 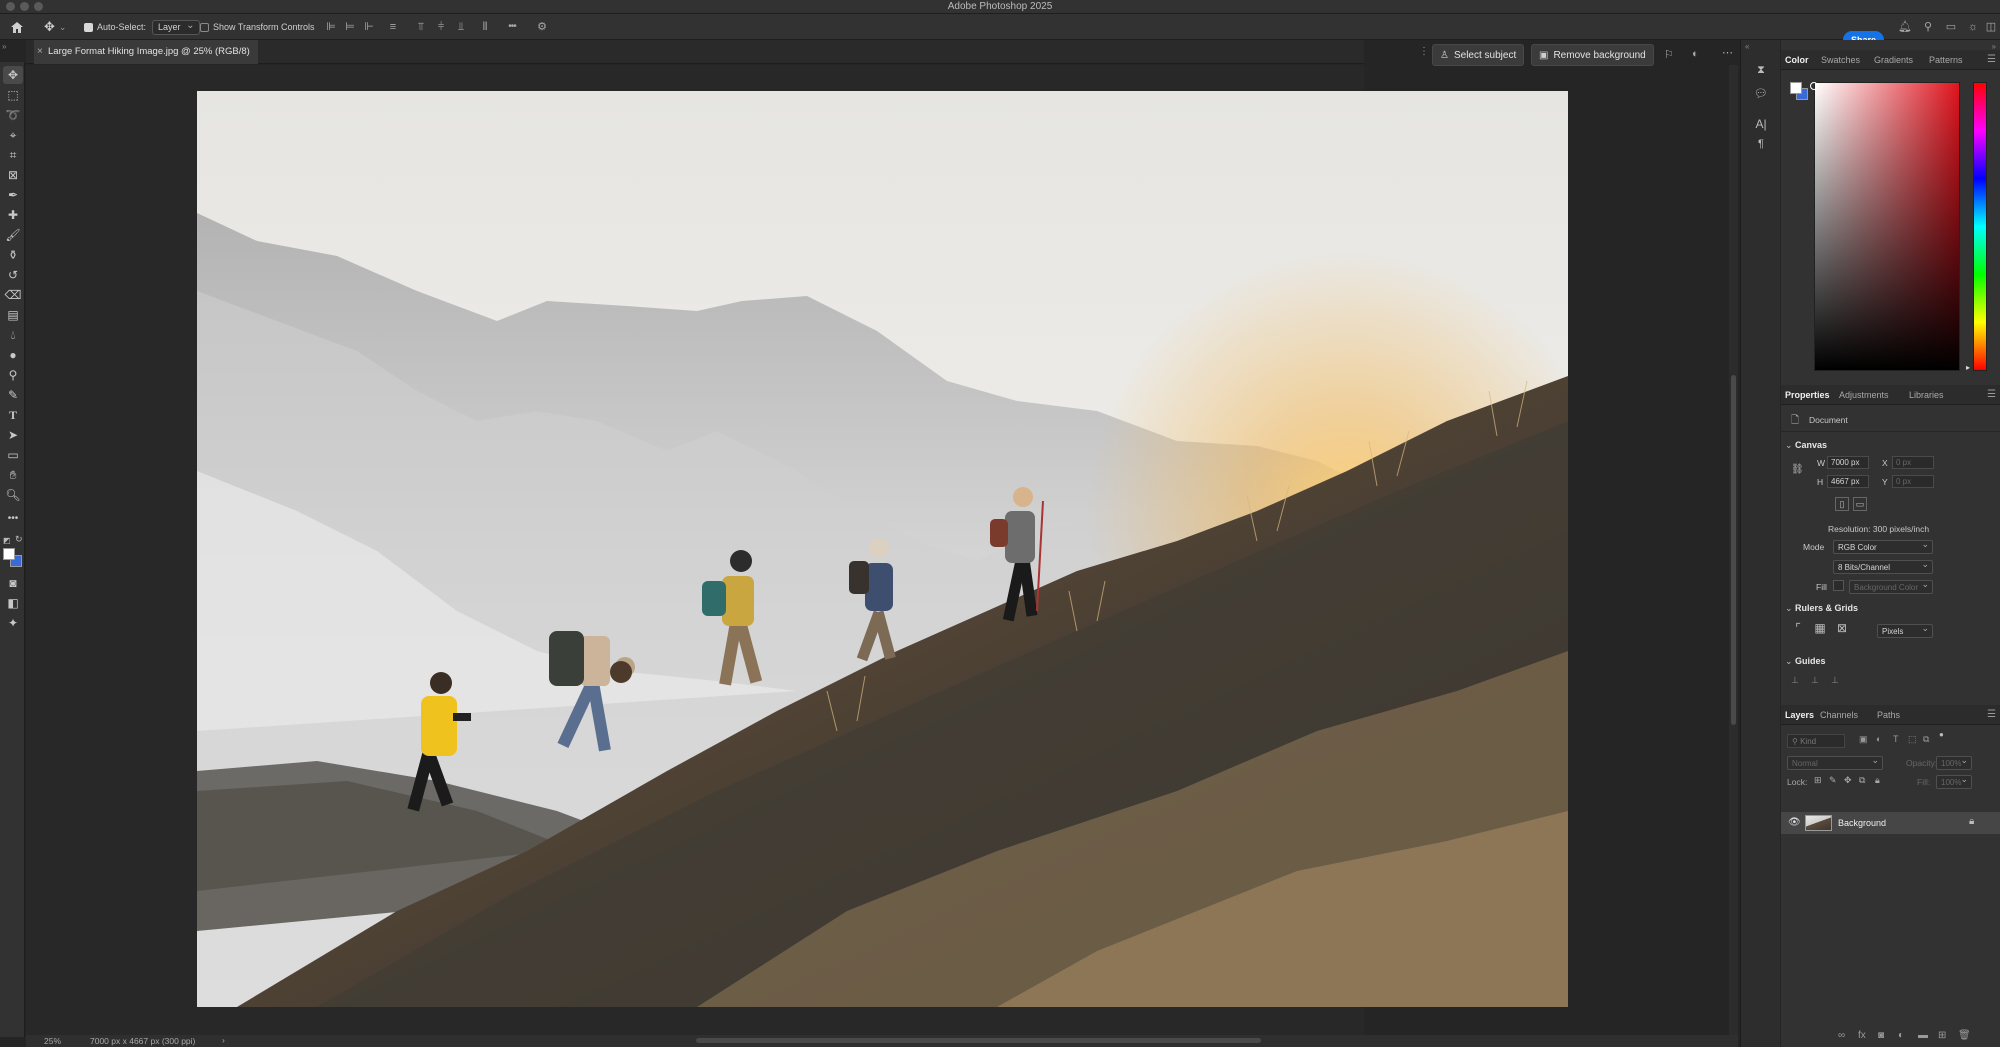 What do you see at coordinates (1848, 462) in the screenshot?
I see `width-field: 7000 px` at bounding box center [1848, 462].